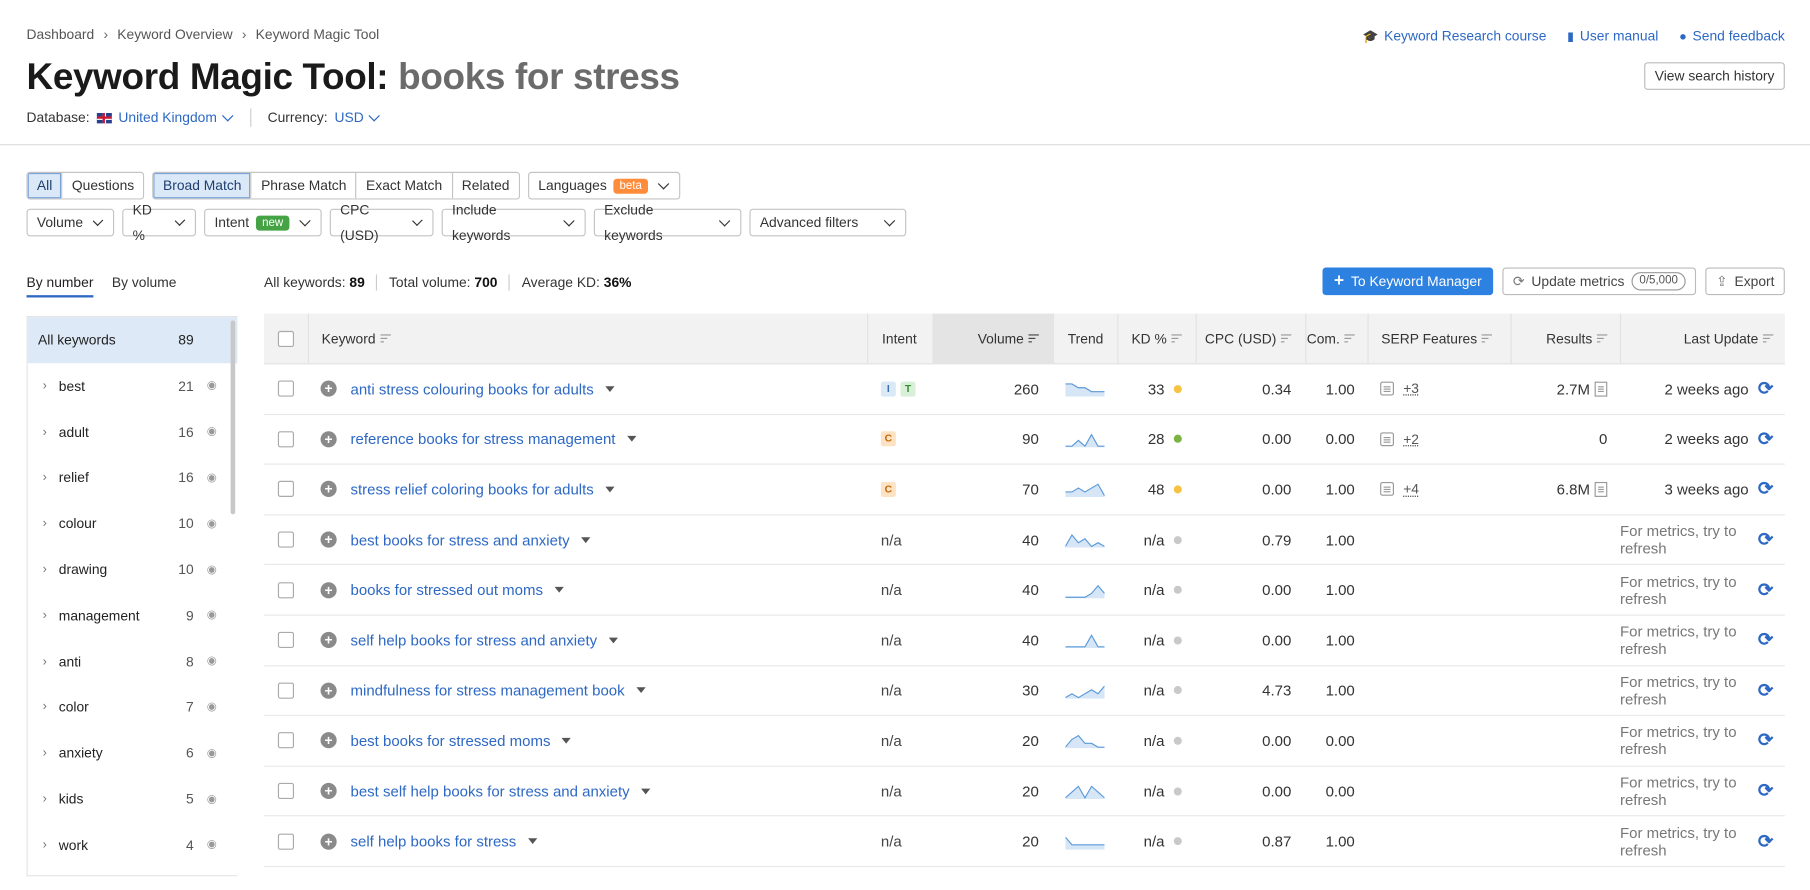  I want to click on select-all-checkbox, so click(286, 338).